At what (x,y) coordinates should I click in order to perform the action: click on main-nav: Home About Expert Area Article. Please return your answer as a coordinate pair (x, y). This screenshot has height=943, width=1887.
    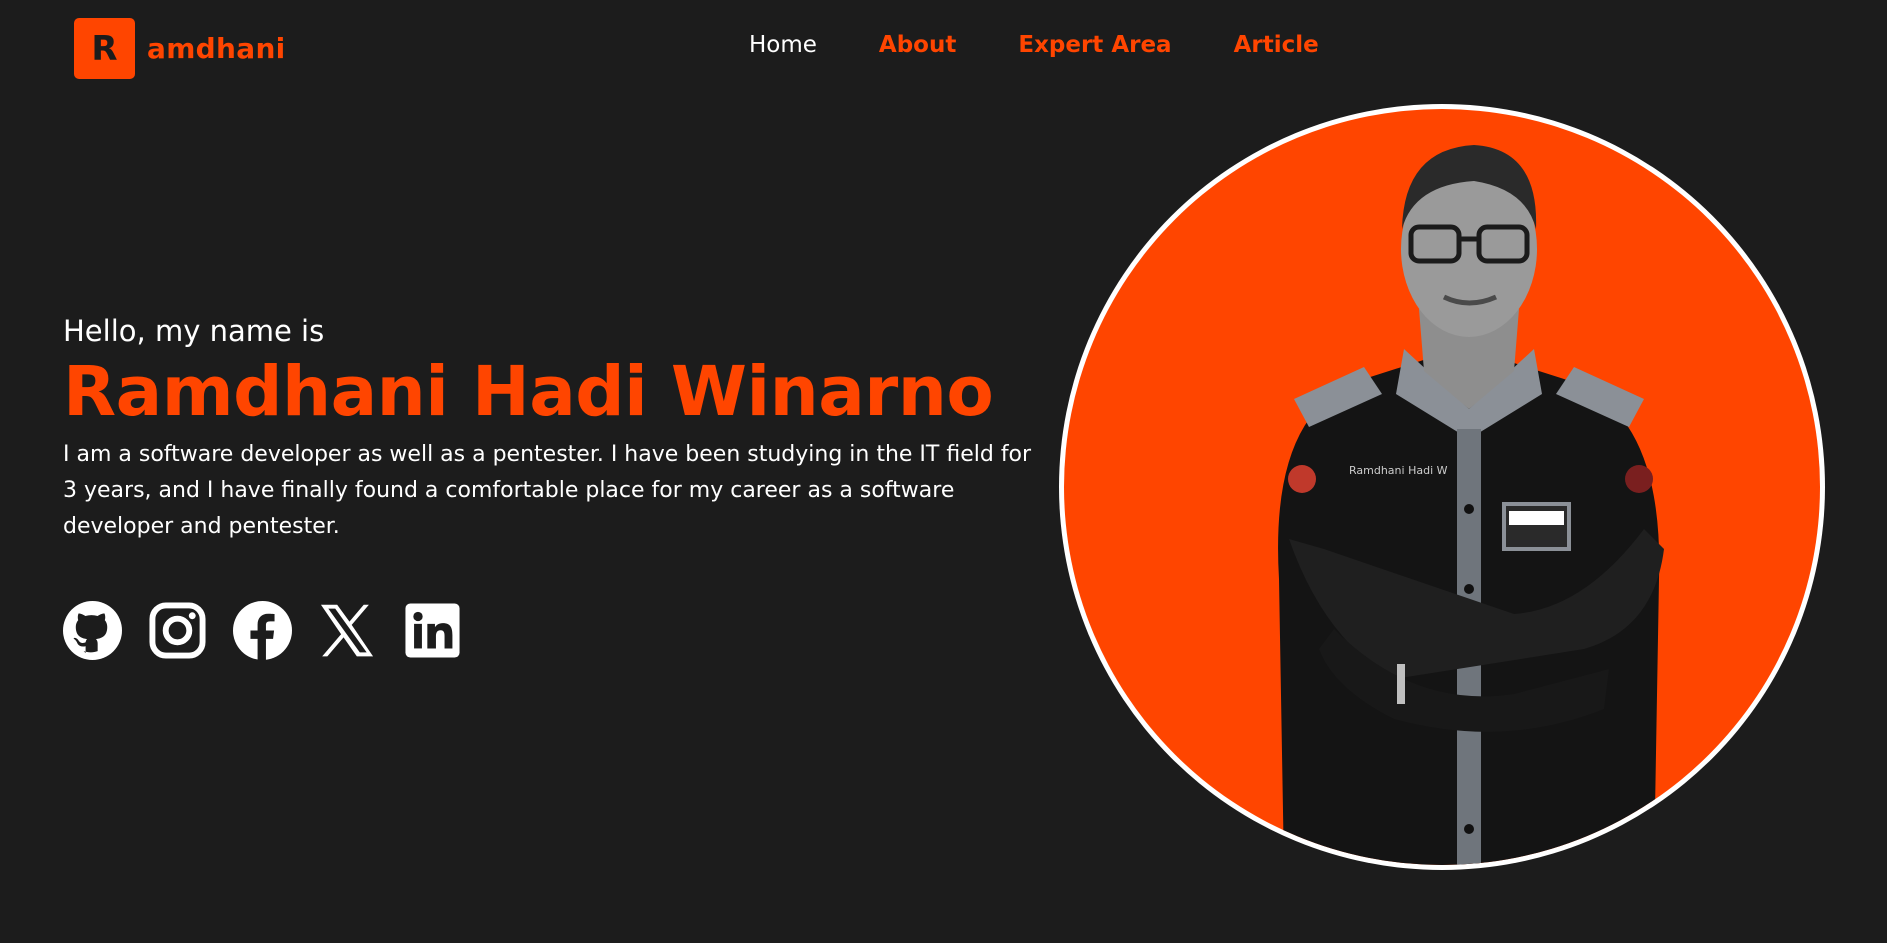
    Looking at the image, I should click on (1034, 45).